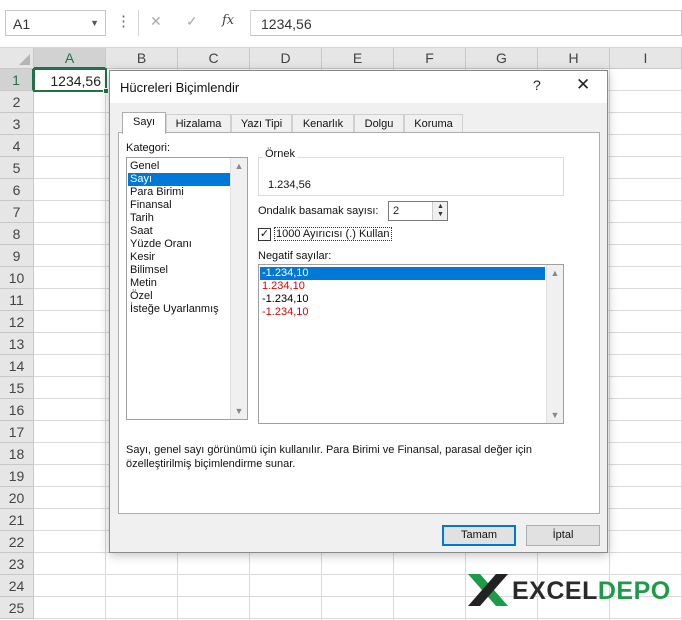 The width and height of the screenshot is (682, 620). I want to click on category-item: Yüzde Oranı, so click(179, 244).